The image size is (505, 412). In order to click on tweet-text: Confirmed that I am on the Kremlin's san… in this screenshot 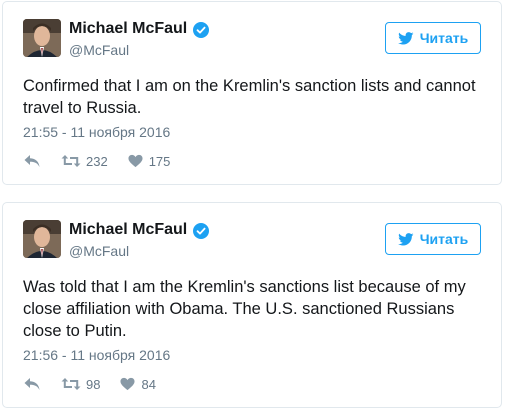, I will do `click(249, 97)`.